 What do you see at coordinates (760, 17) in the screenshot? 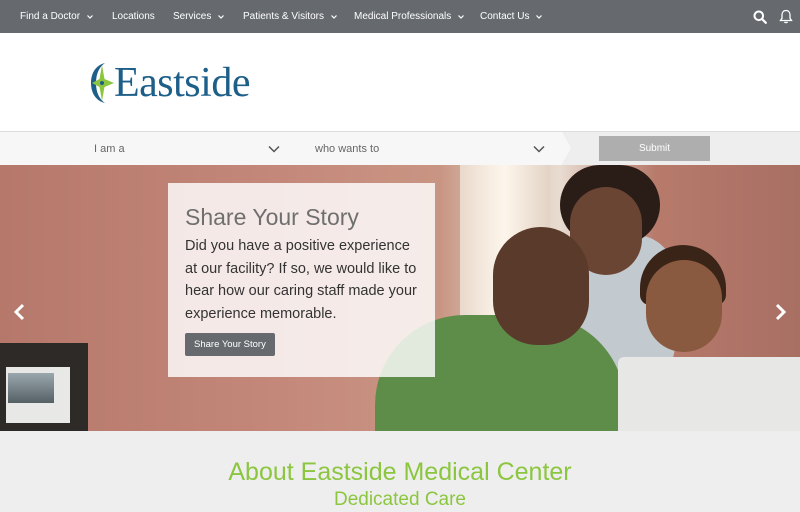
I see `search-icon` at bounding box center [760, 17].